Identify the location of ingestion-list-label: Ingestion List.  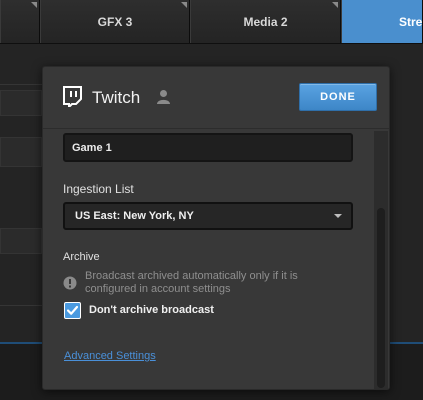
(98, 189).